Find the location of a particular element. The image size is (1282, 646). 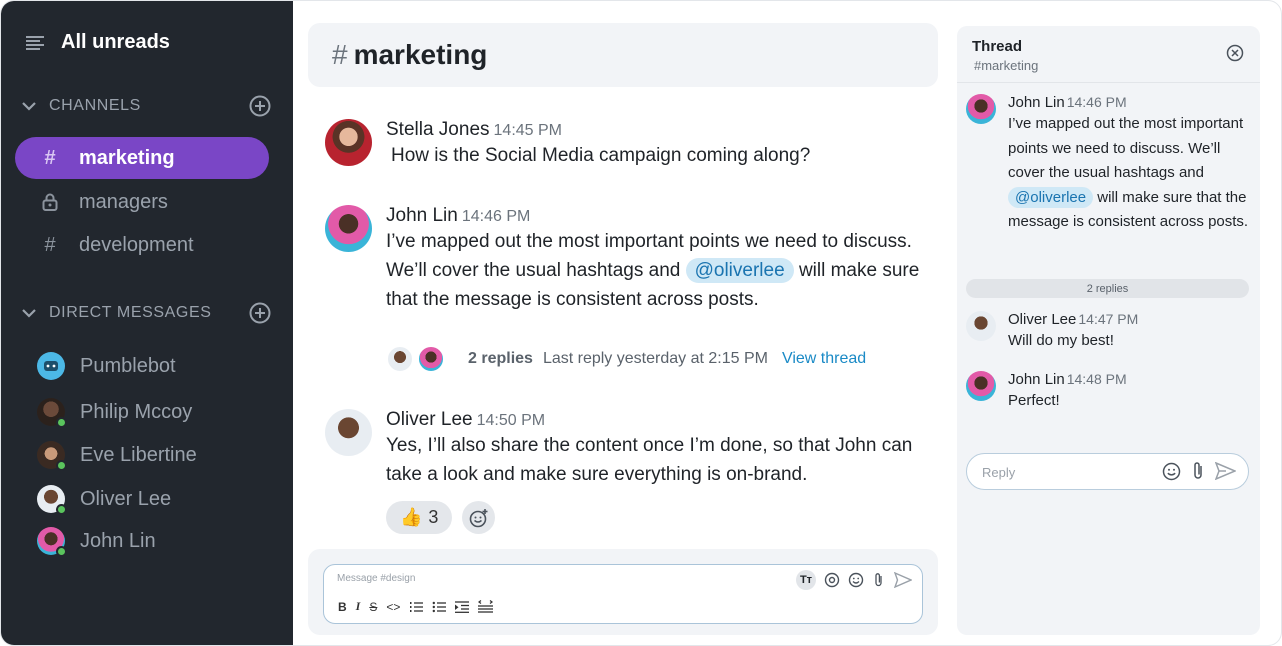

reactions: 👍 3 is located at coordinates (441, 517).